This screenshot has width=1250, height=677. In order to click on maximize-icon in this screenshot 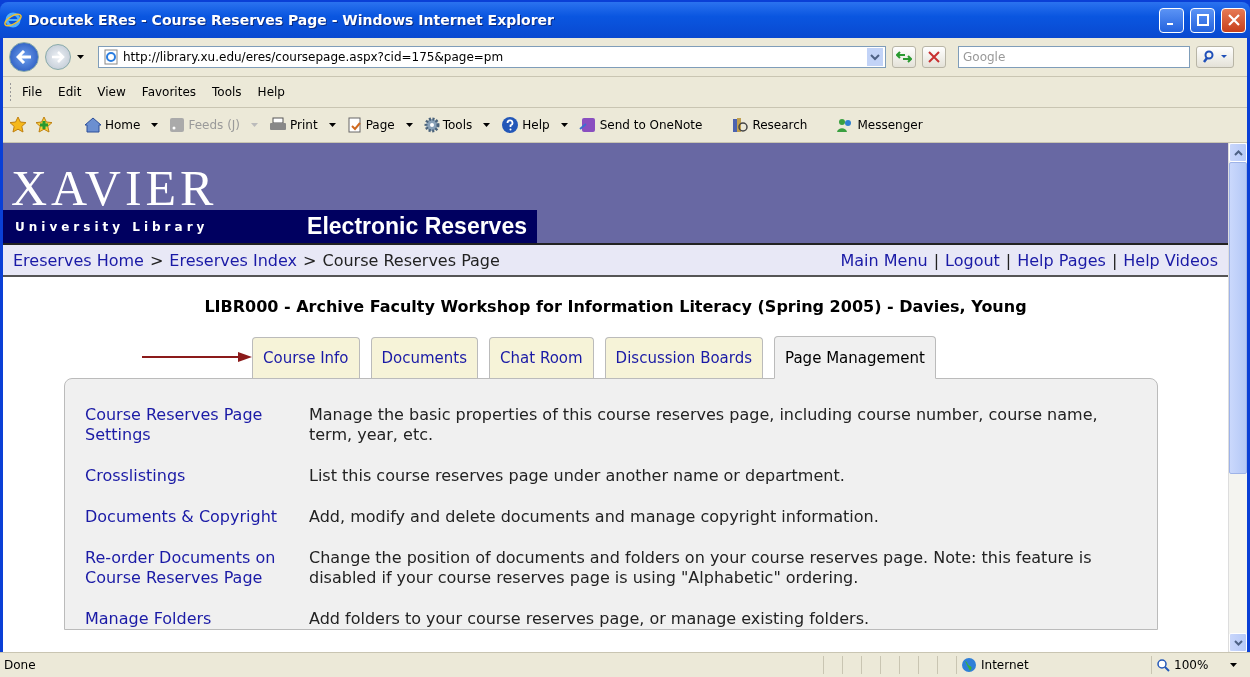, I will do `click(1202, 20)`.